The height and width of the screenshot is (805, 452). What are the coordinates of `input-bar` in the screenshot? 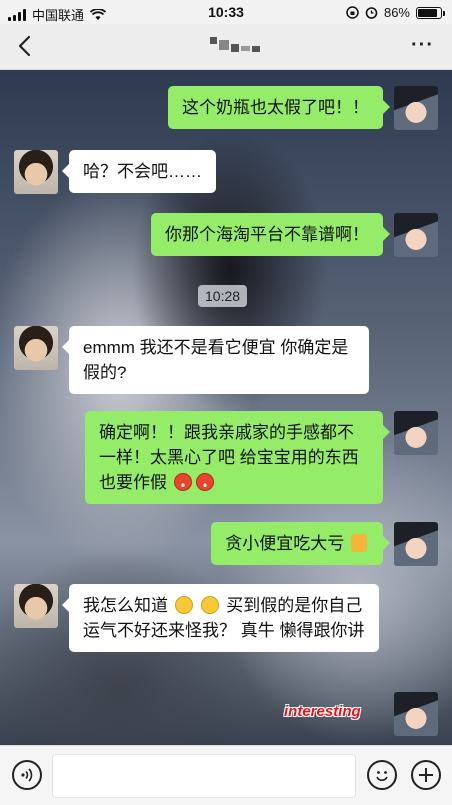 It's located at (226, 775).